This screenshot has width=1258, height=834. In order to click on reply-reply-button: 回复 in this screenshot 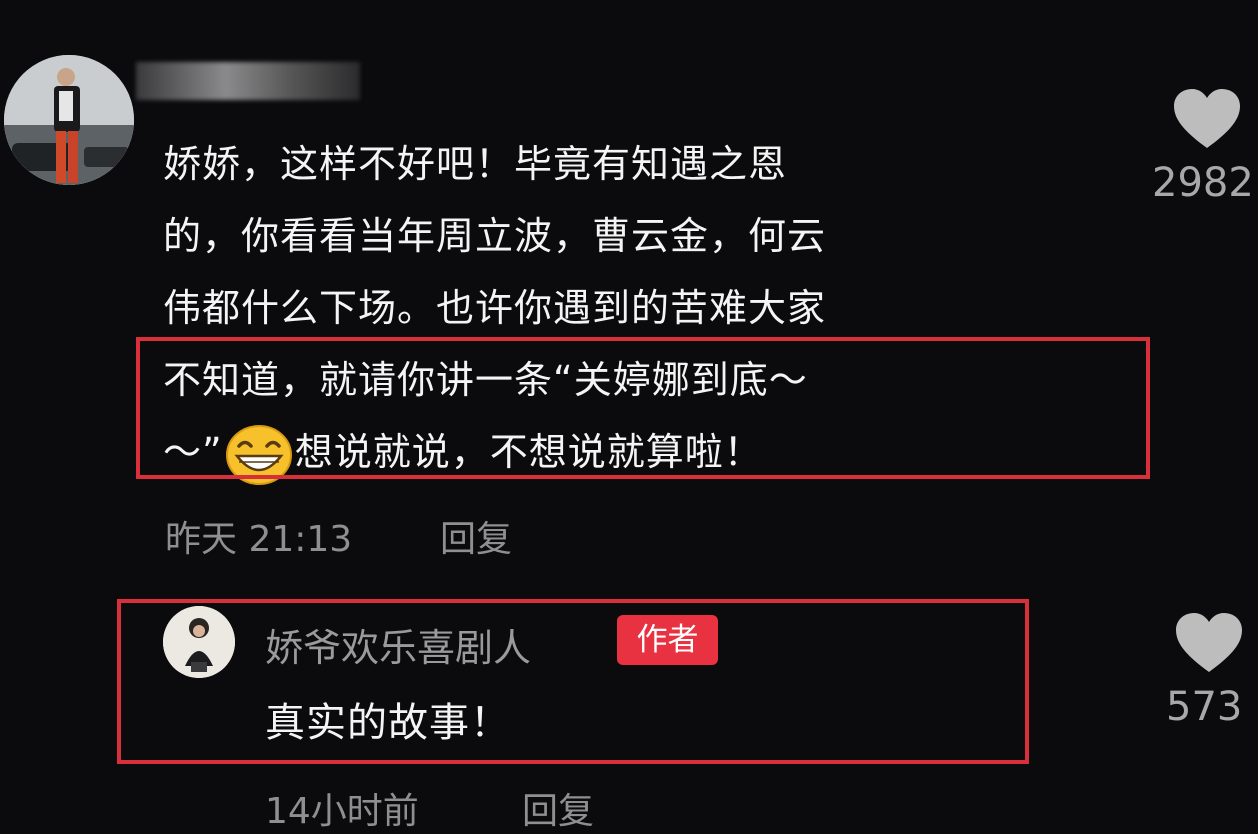, I will do `click(558, 808)`.